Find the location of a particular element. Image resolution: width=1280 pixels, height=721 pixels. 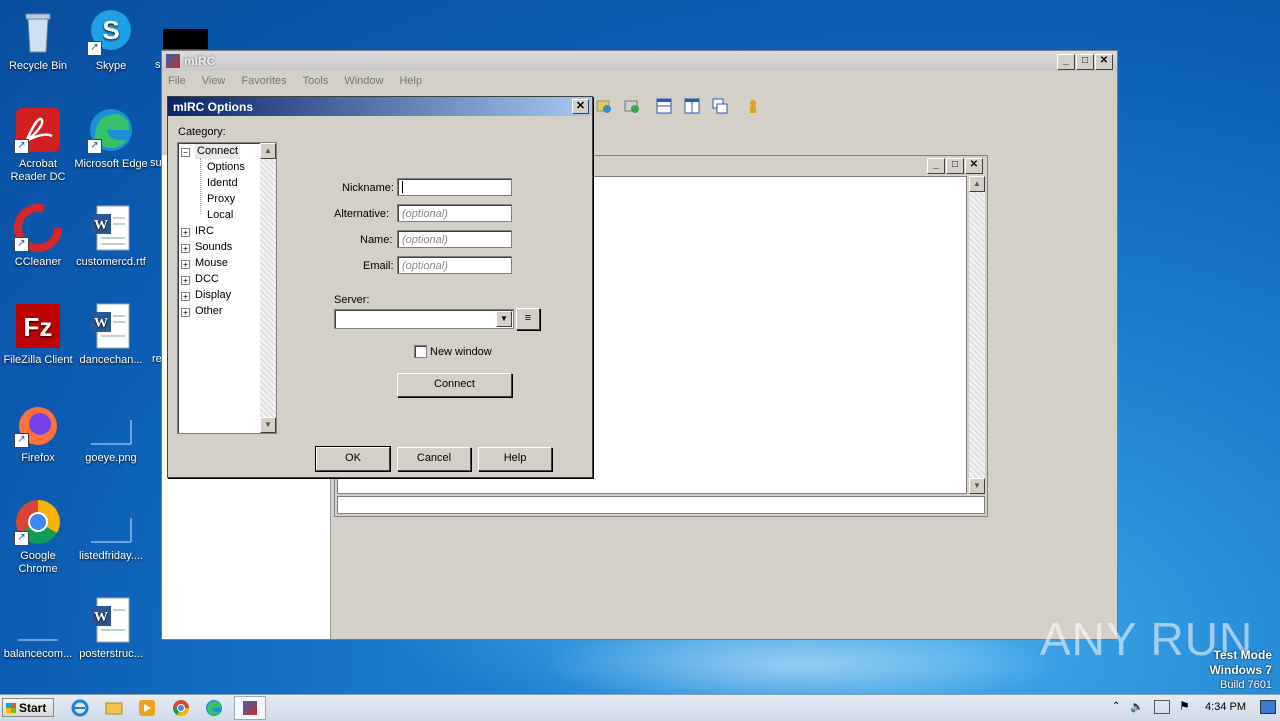

desktop-icon-recycle-bin: Recycle Bin is located at coordinates (38, 38).